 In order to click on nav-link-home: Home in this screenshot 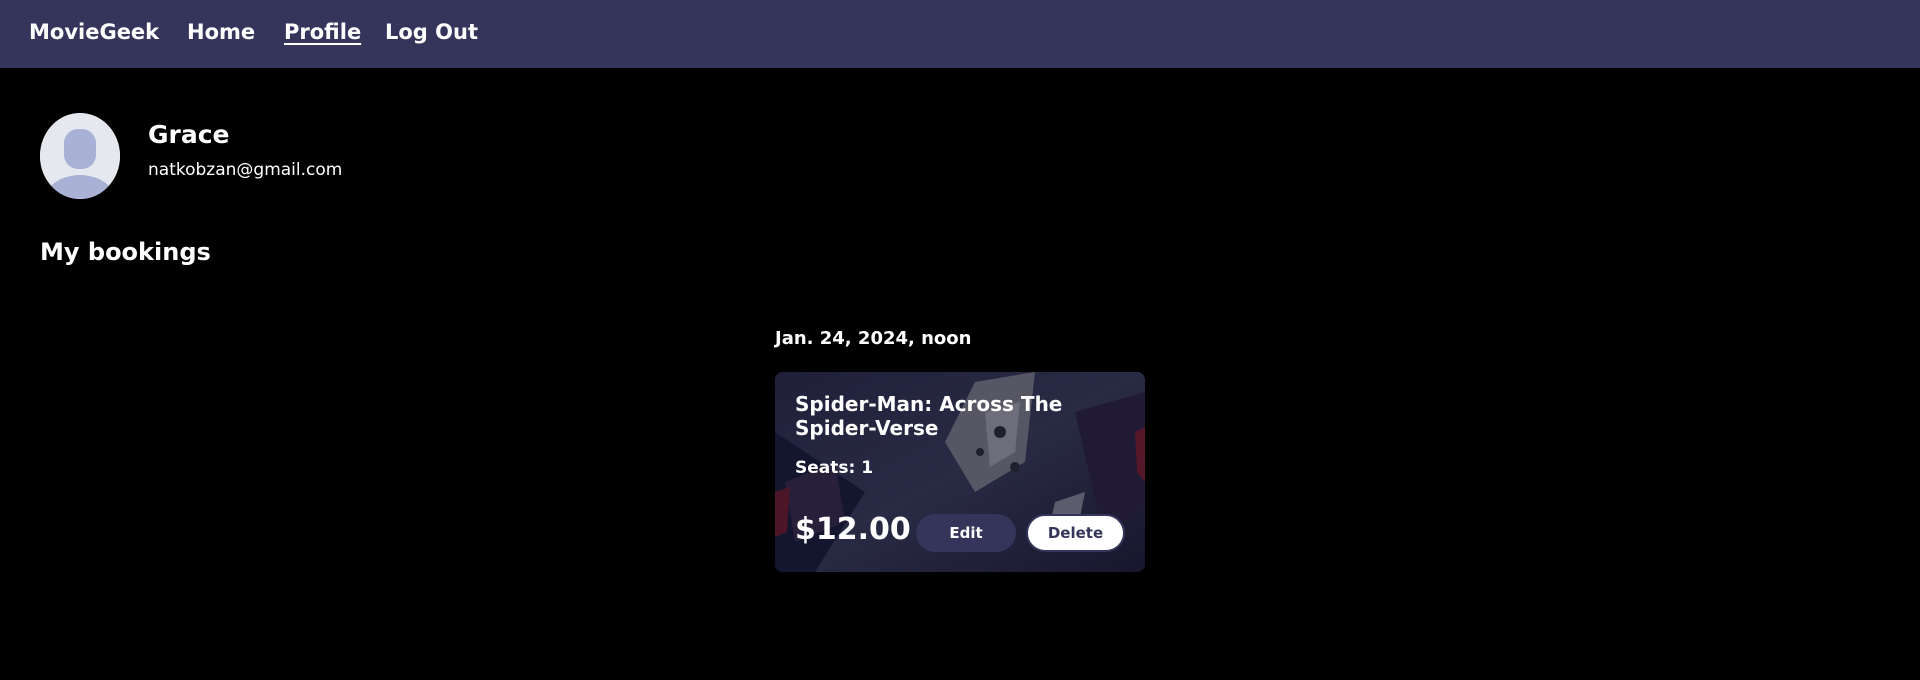, I will do `click(221, 32)`.